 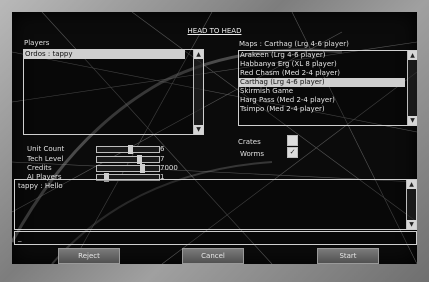 I want to click on maps-label: Maps : Carthag (Lrg 4-6 player), so click(x=294, y=44).